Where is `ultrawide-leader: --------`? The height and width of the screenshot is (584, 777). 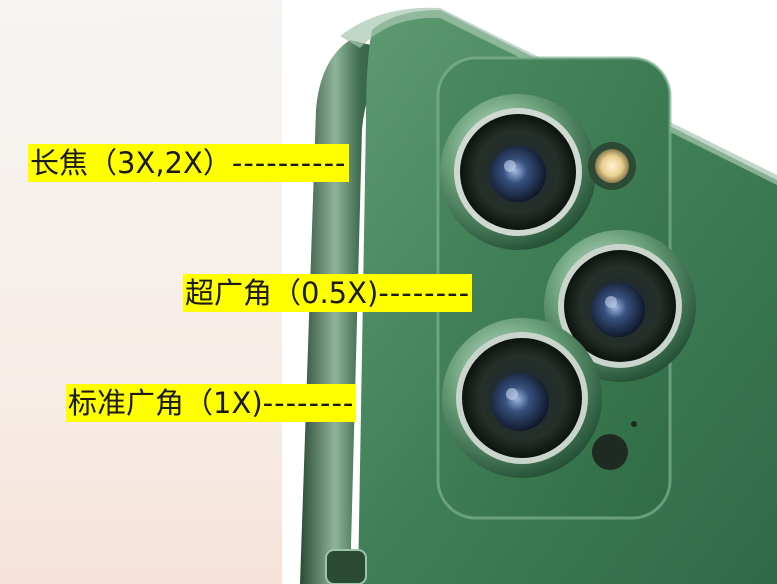
ultrawide-leader: -------- is located at coordinates (424, 293).